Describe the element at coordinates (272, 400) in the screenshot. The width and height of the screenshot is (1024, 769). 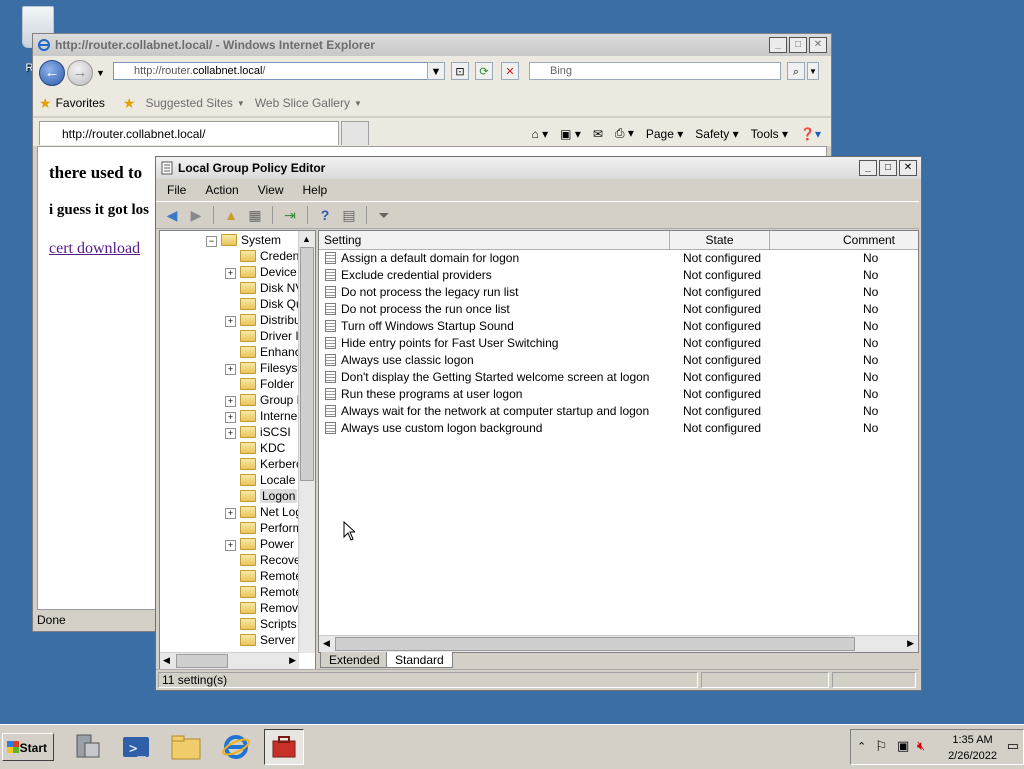
I see `tree-item: Group P` at that location.